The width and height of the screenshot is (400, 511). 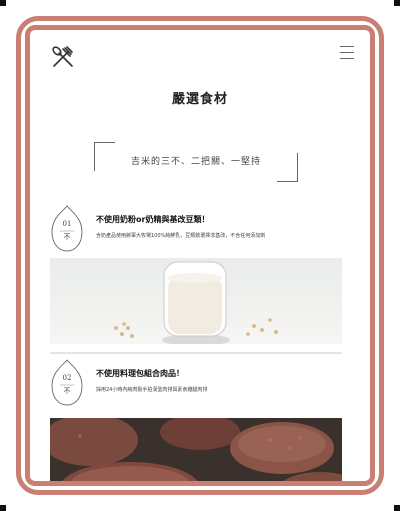 What do you see at coordinates (347, 53) in the screenshot?
I see `hamburger-menu-icon` at bounding box center [347, 53].